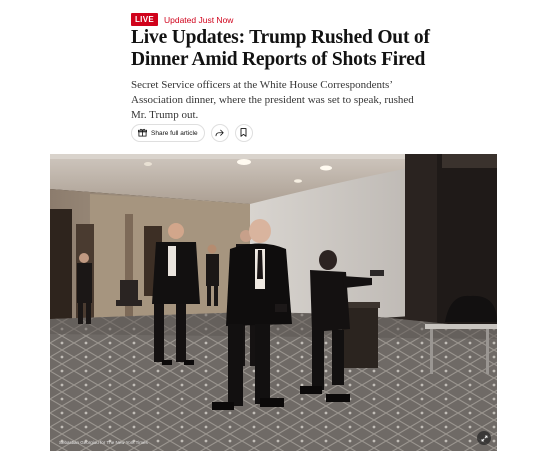 Image resolution: width=550 pixels, height=457 pixels. I want to click on bookmark-icon, so click(243, 133).